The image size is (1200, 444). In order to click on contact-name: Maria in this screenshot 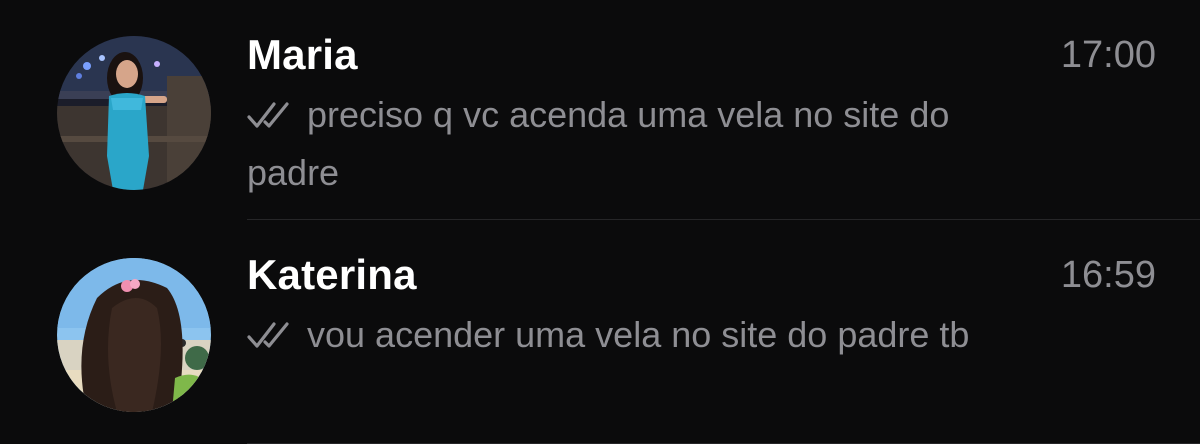, I will do `click(302, 54)`.